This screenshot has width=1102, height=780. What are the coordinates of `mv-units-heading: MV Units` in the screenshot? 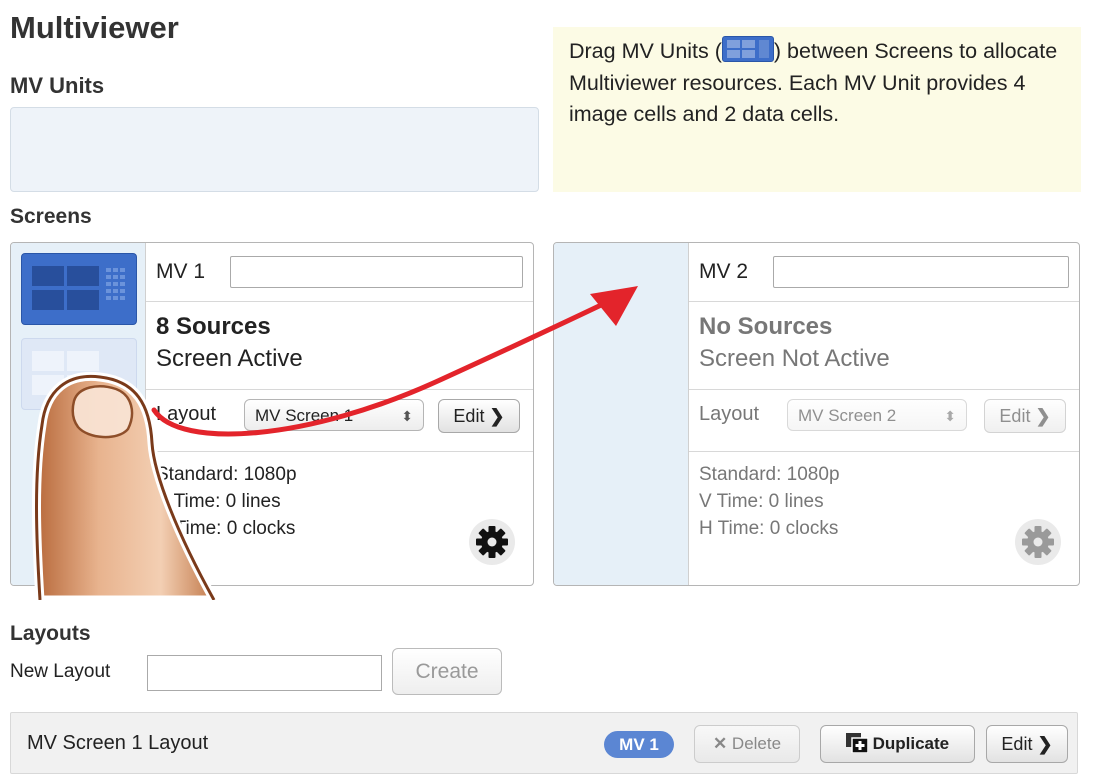 It's located at (57, 85).